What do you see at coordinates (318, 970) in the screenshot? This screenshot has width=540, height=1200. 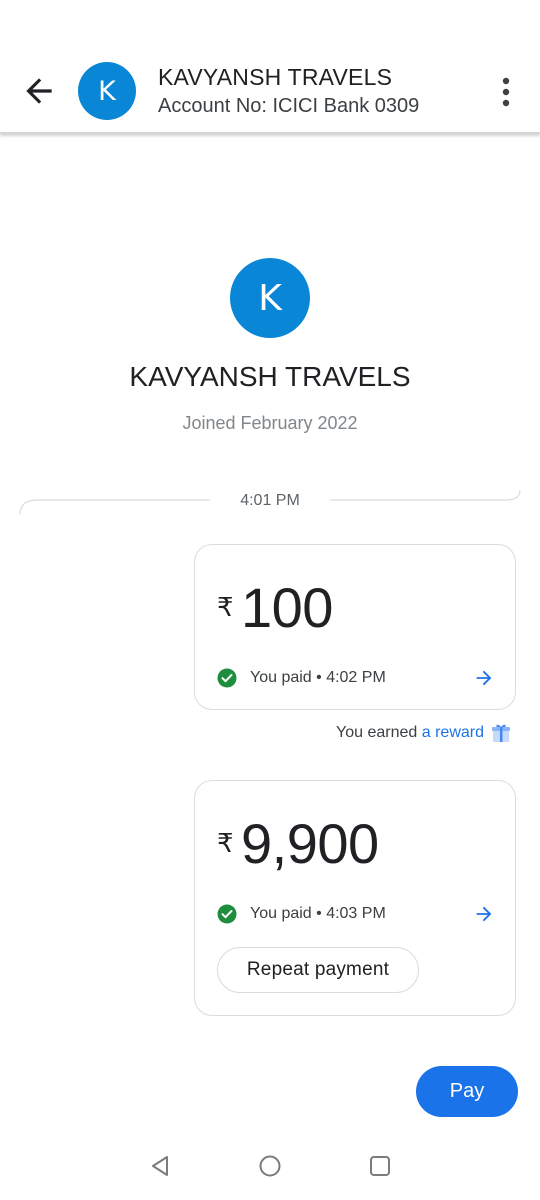 I see `repeat-payment-button: Repeat payment` at bounding box center [318, 970].